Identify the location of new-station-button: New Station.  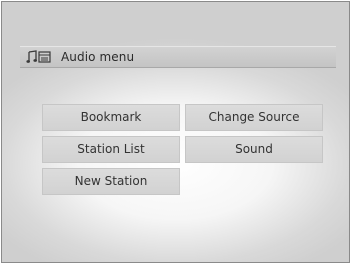
(111, 181).